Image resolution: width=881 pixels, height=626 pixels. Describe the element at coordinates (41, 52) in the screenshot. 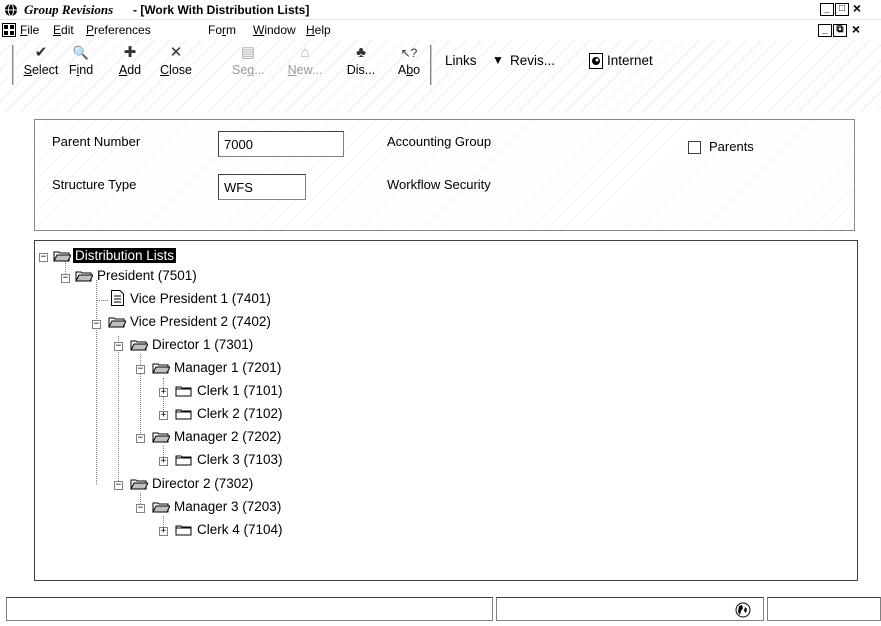

I see `check-icon: ✔` at that location.